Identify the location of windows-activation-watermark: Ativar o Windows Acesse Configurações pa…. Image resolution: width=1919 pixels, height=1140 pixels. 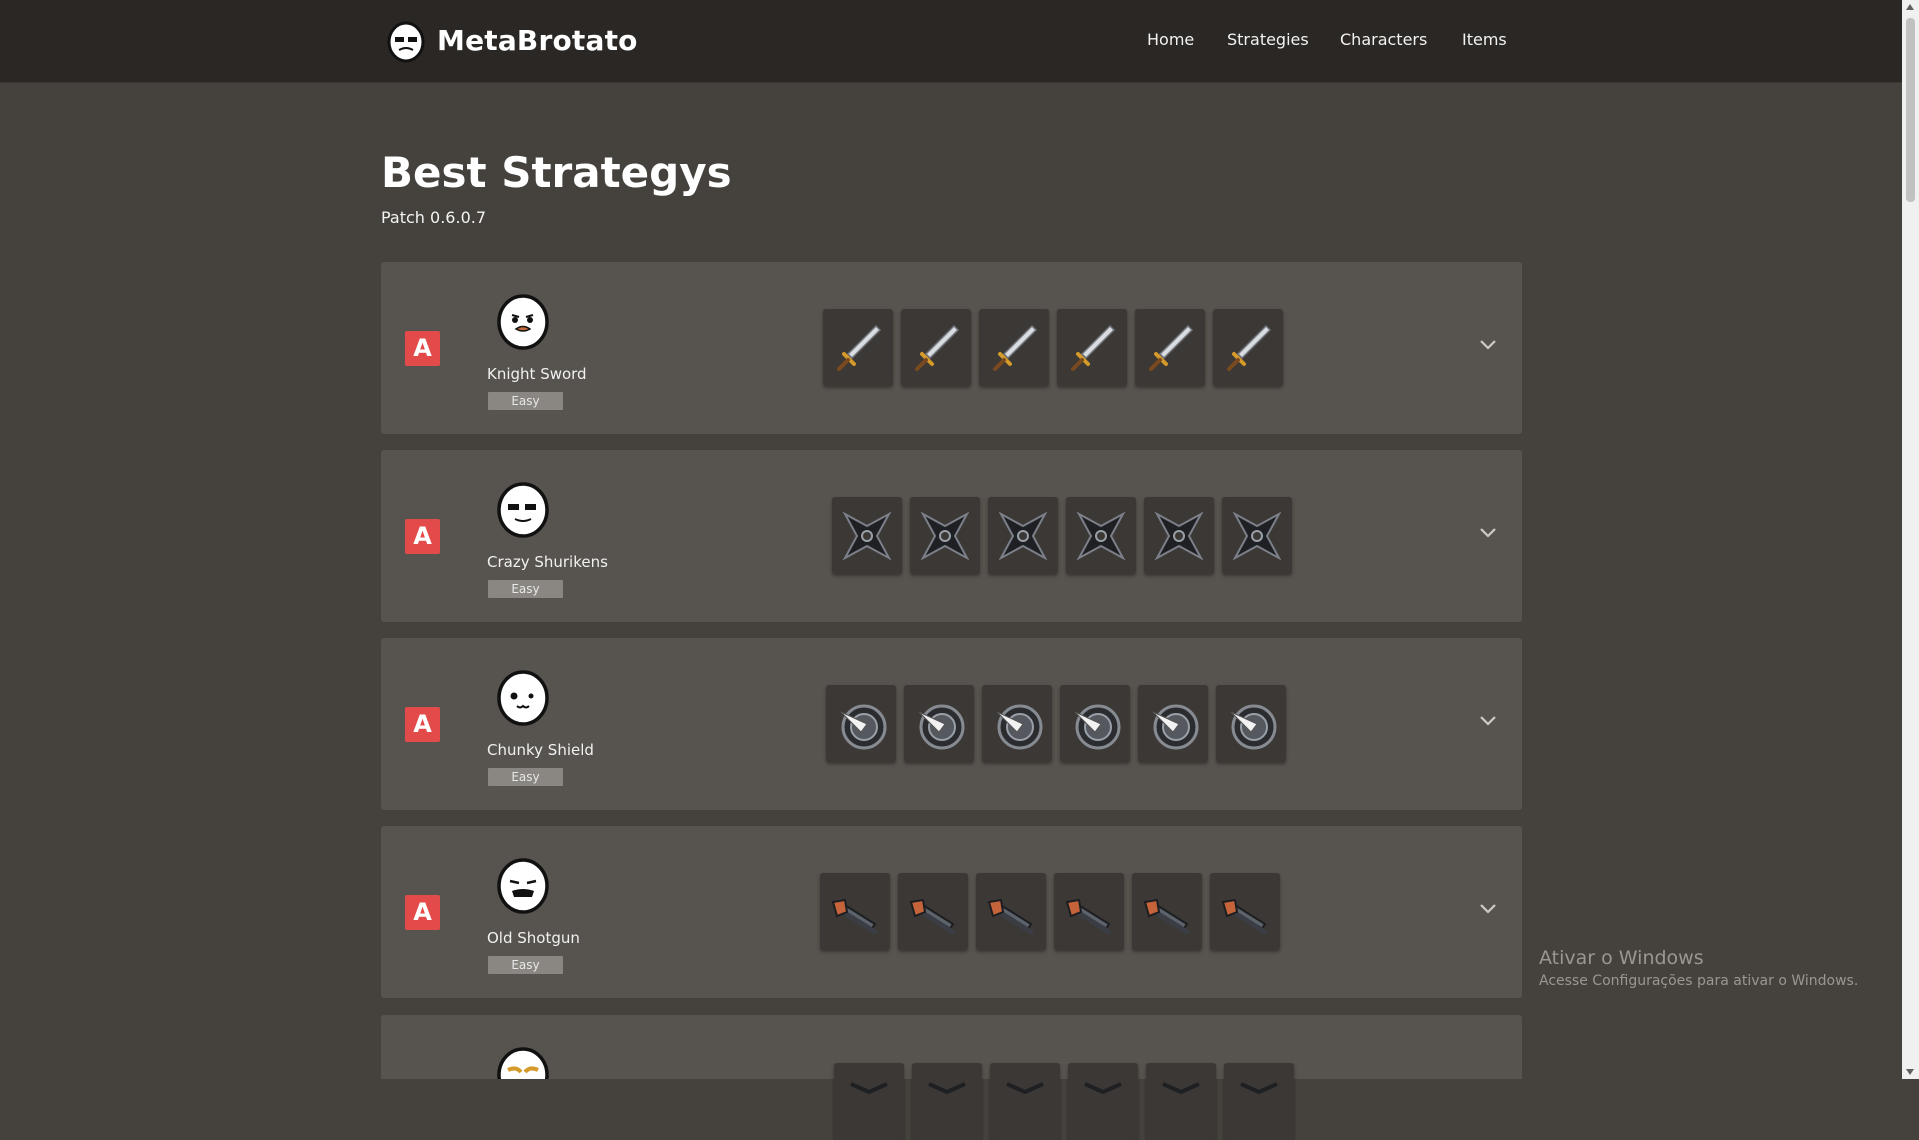
(1698, 968).